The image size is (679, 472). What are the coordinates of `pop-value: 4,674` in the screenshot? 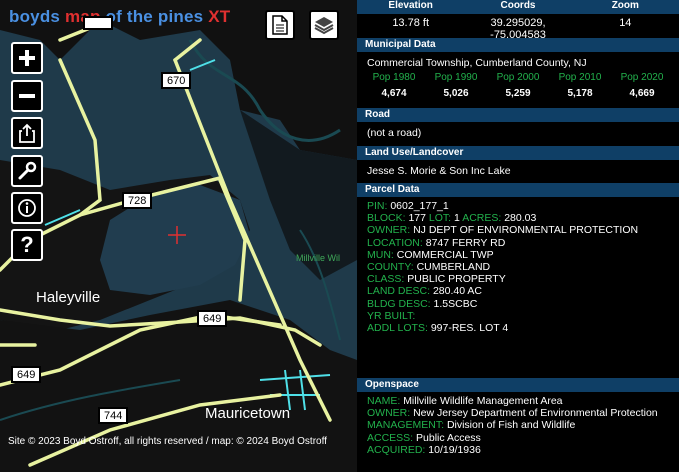 It's located at (394, 94).